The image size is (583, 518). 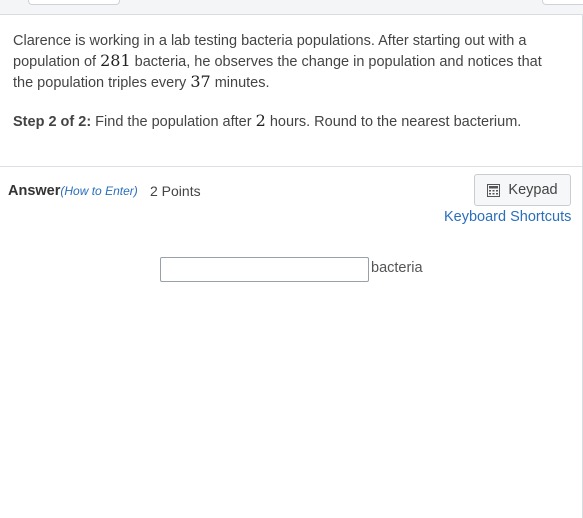 I want to click on keypad-label: Keypad, so click(x=533, y=190).